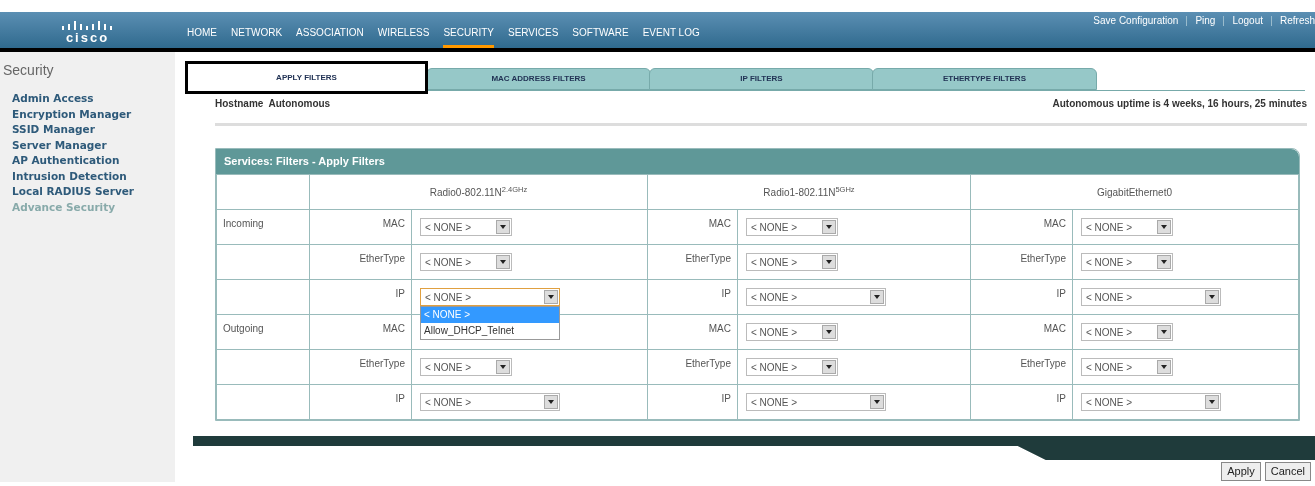 Image resolution: width=1315 pixels, height=486 pixels. Describe the element at coordinates (28, 70) in the screenshot. I see `sidebar-title: Security` at that location.